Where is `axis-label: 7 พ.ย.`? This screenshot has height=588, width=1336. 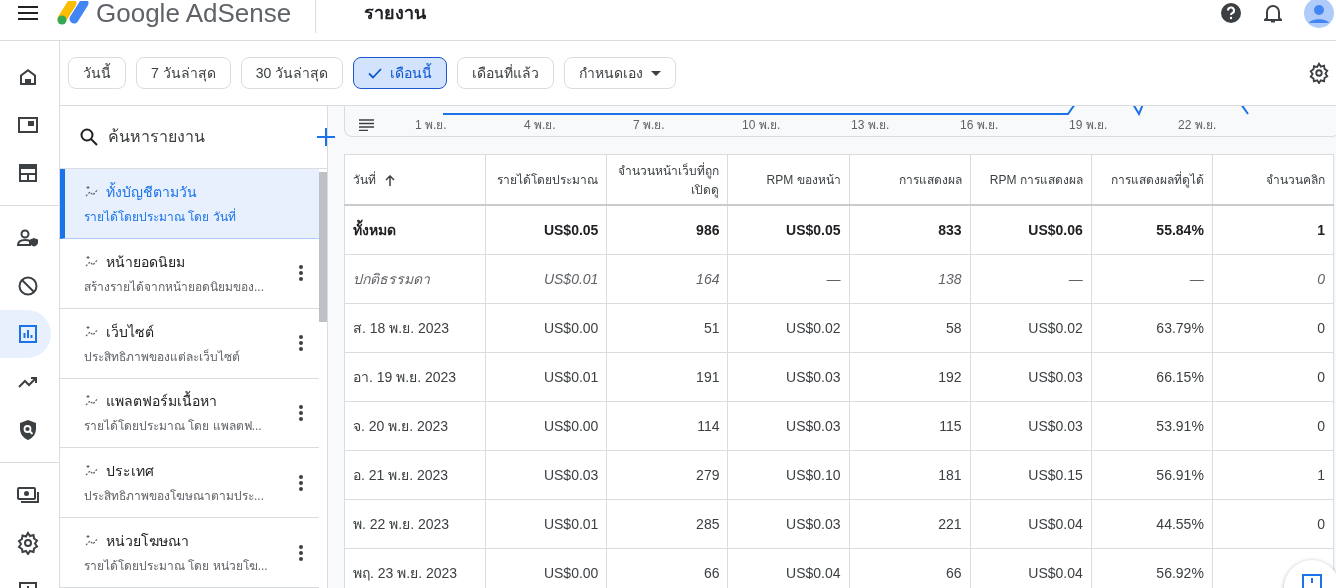 axis-label: 7 พ.ย. is located at coordinates (649, 125).